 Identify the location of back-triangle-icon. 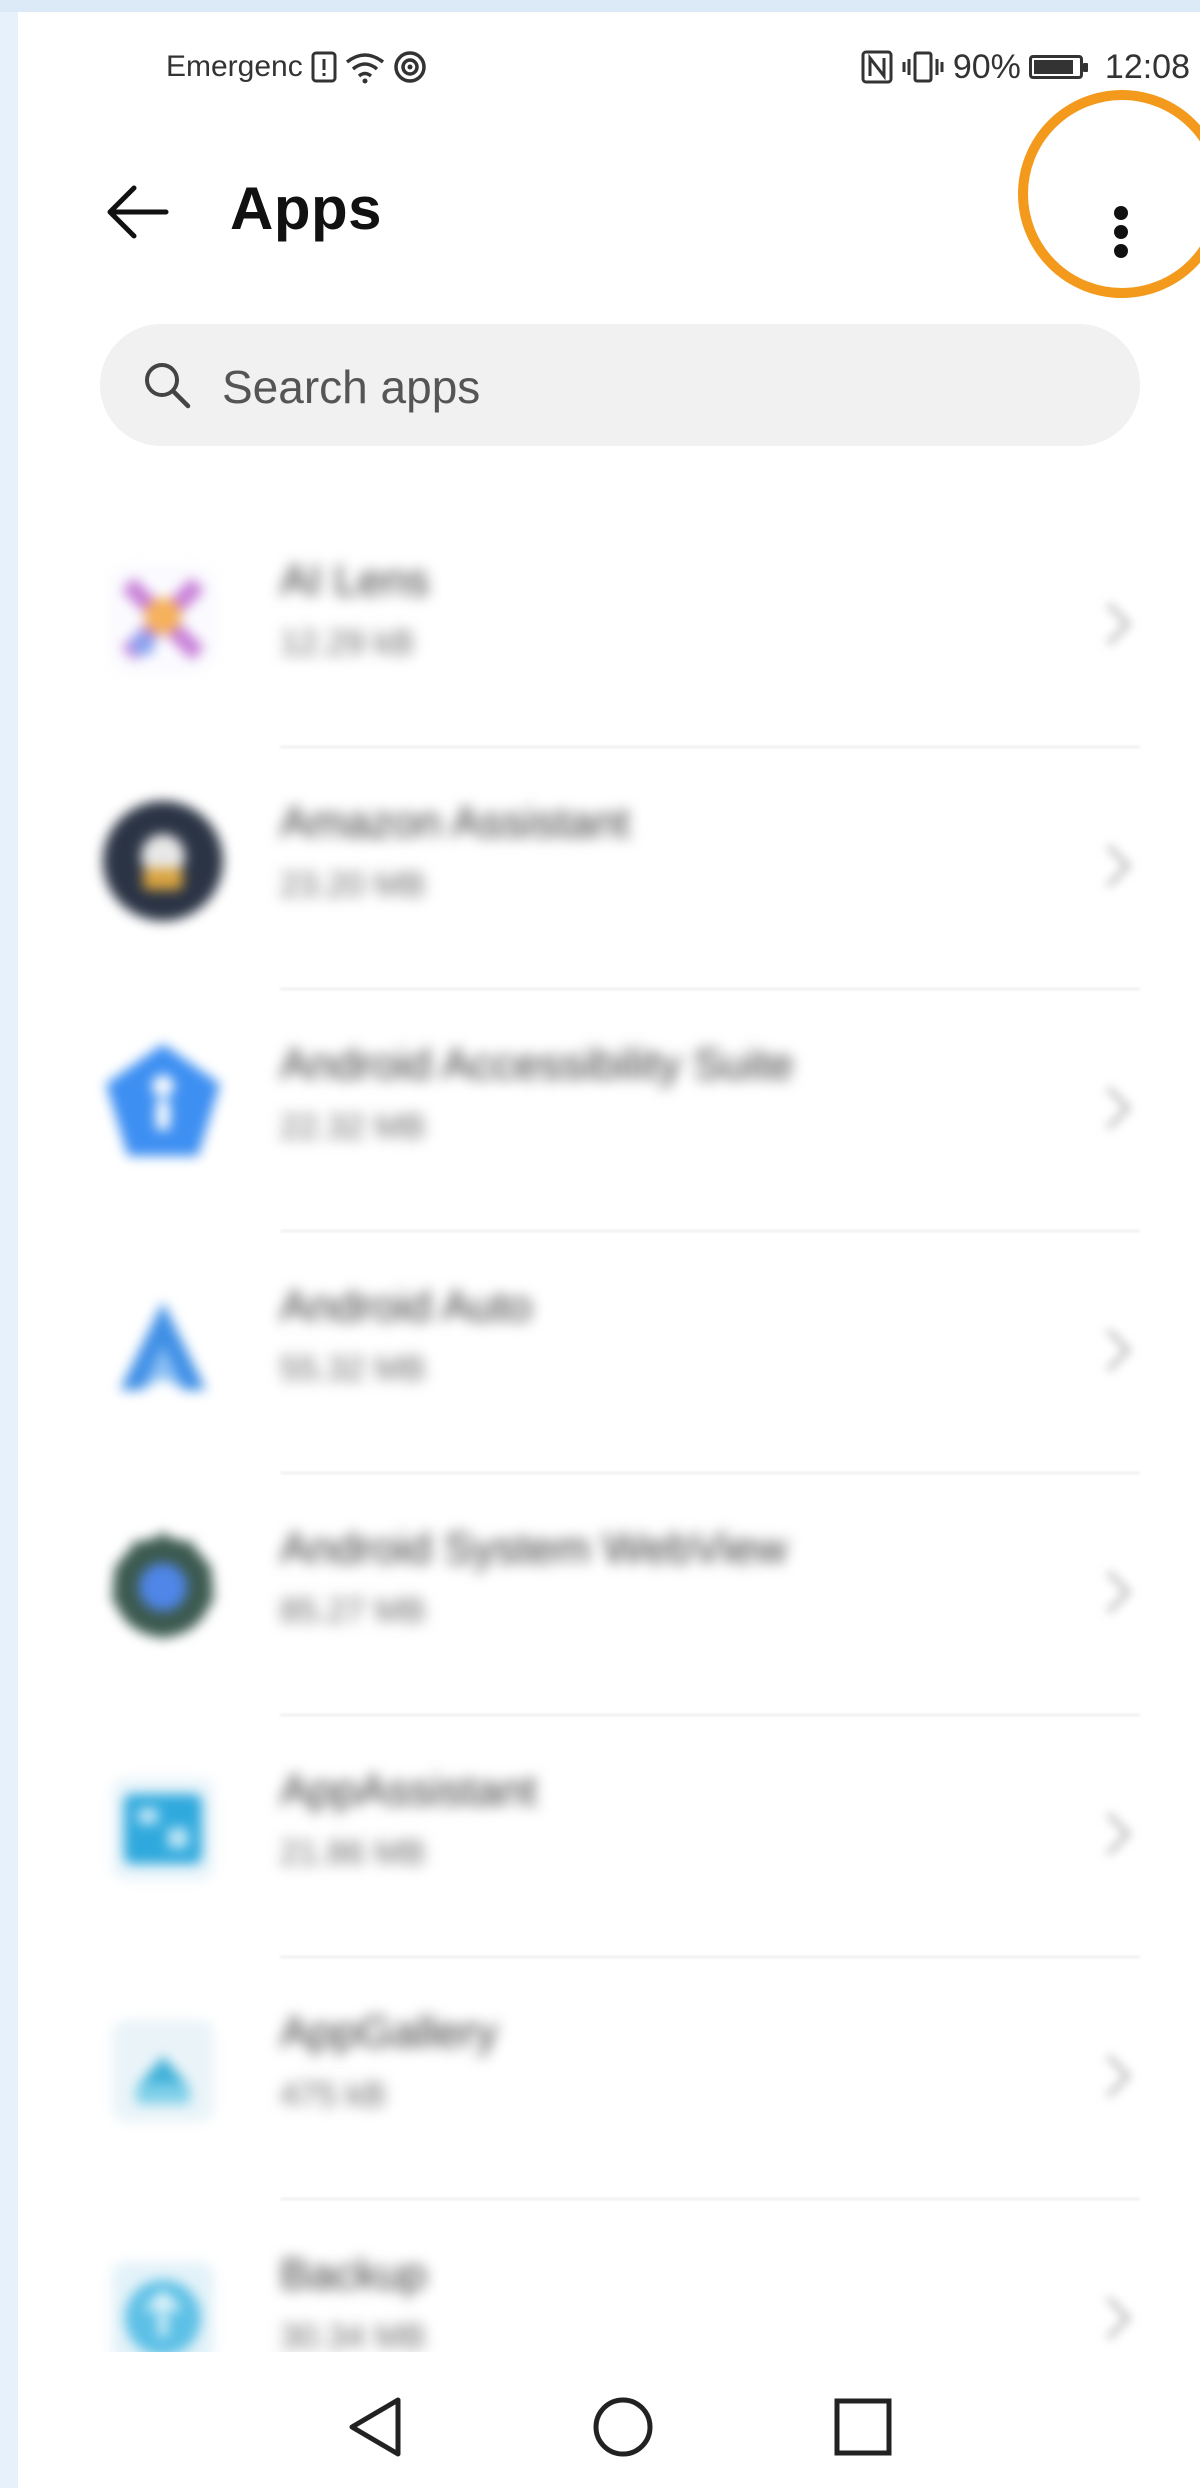
(375, 2427).